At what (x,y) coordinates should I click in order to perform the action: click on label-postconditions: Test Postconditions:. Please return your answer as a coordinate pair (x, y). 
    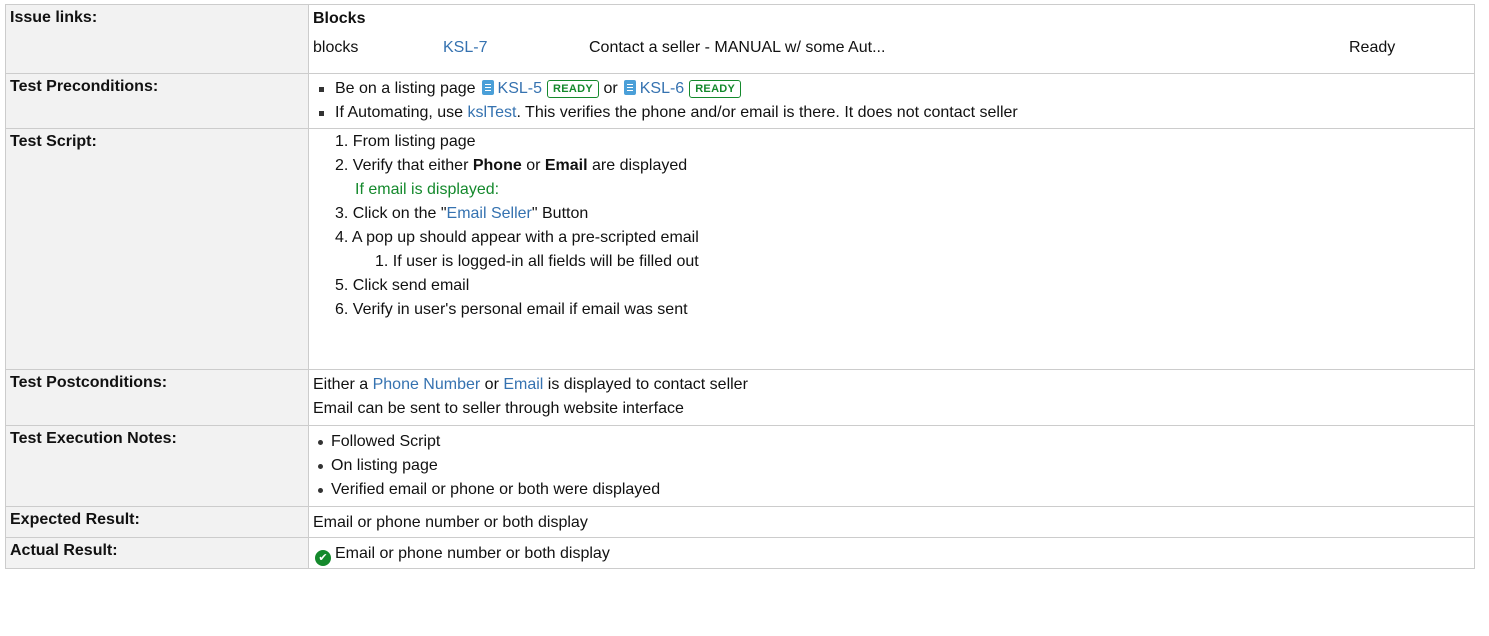
    Looking at the image, I should click on (157, 397).